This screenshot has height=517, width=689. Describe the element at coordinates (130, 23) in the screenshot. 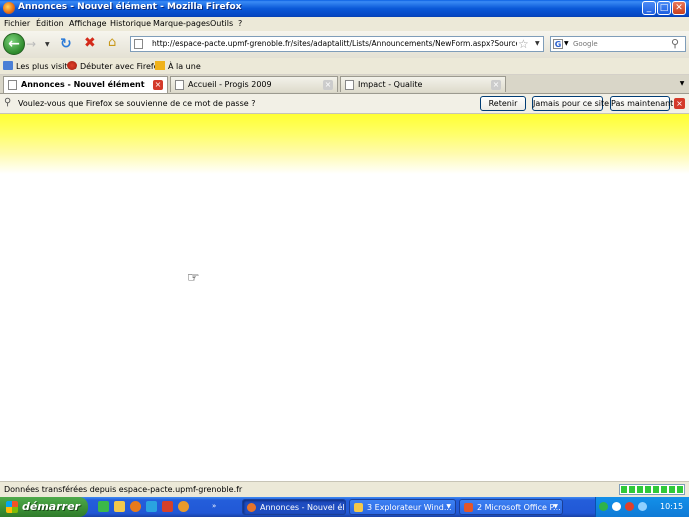

I see `menu-historique: Historique` at that location.